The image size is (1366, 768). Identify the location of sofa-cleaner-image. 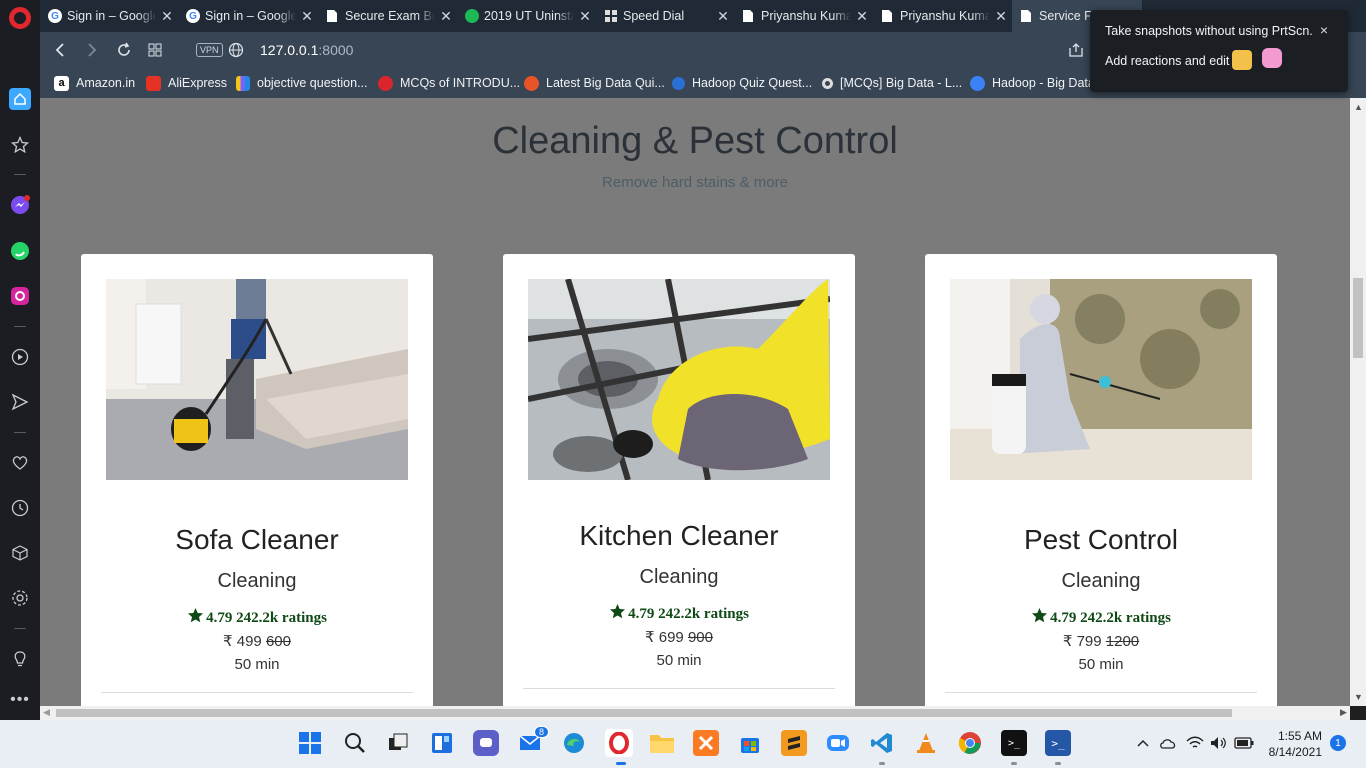
(257, 379).